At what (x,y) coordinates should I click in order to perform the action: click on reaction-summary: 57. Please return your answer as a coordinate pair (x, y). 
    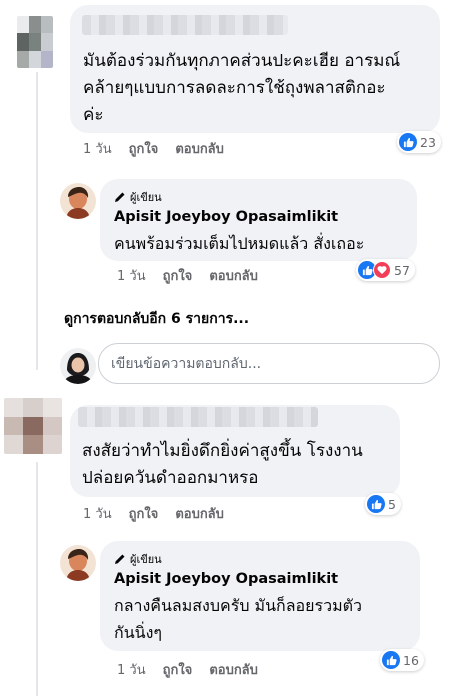
    Looking at the image, I should click on (385, 270).